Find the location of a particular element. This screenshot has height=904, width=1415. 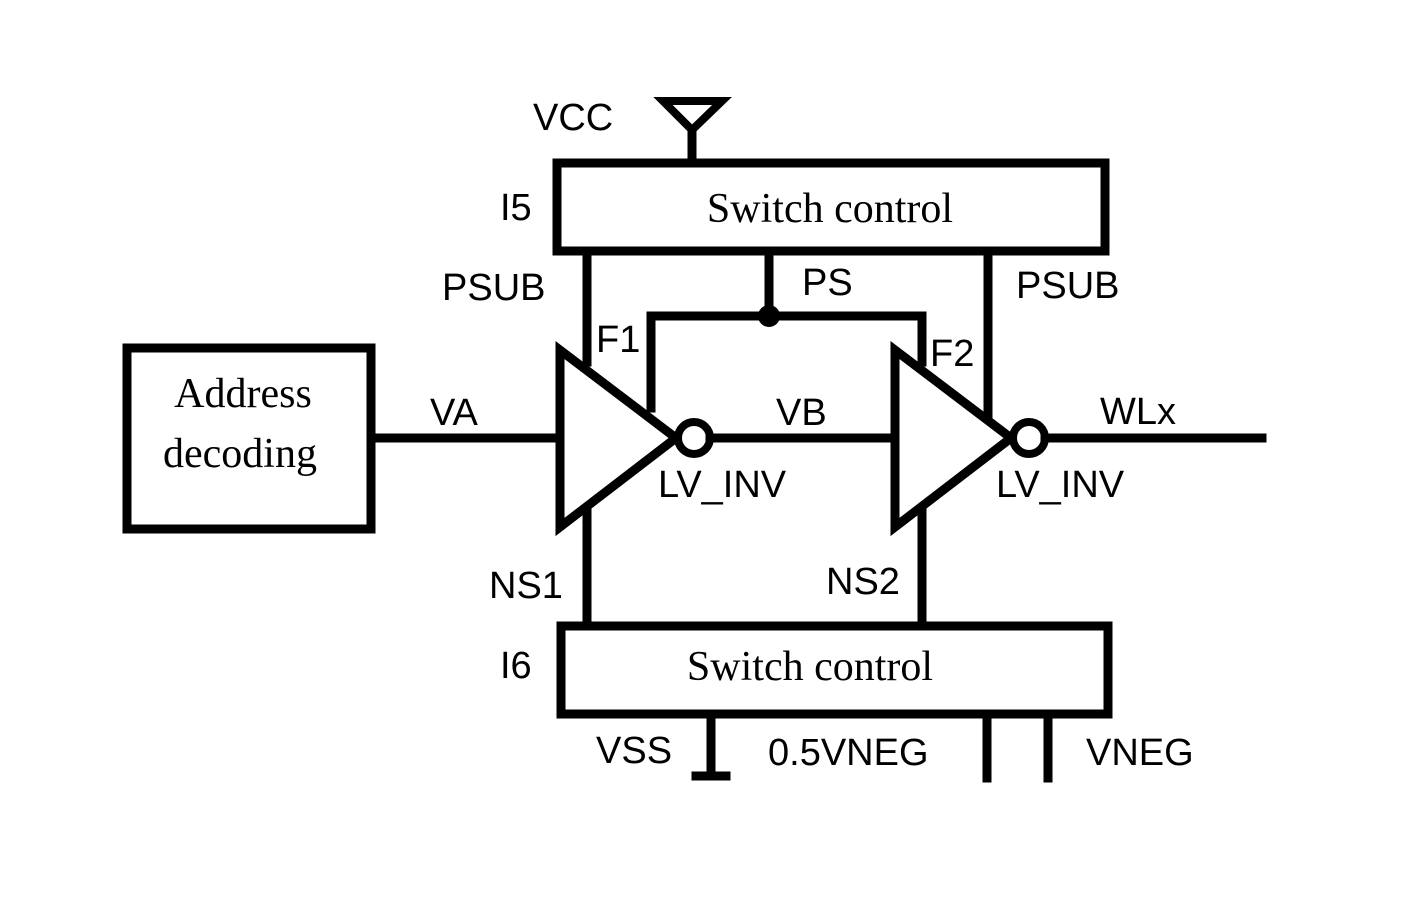

f2-pin-label: F2 is located at coordinates (952, 354).